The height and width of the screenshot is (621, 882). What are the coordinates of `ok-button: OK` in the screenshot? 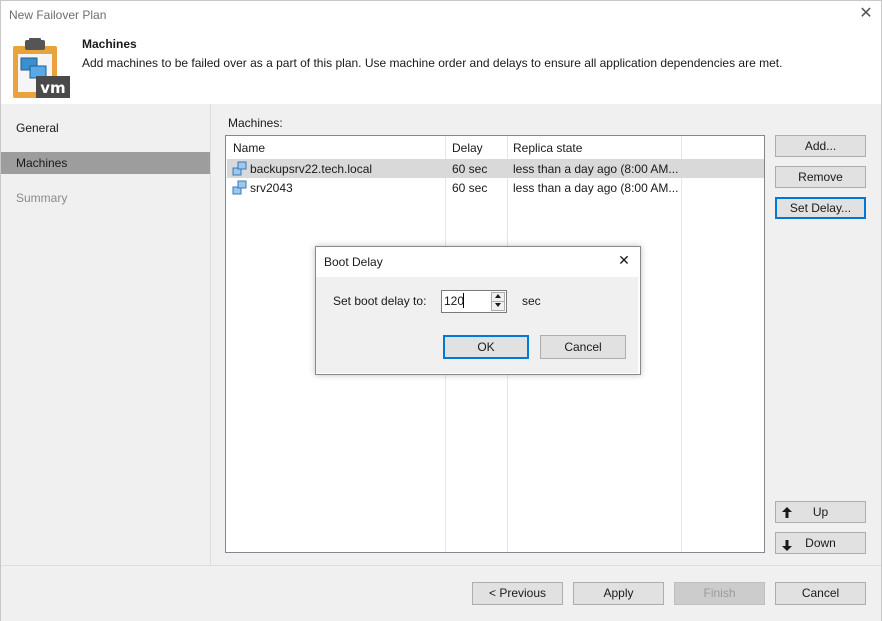 It's located at (486, 347).